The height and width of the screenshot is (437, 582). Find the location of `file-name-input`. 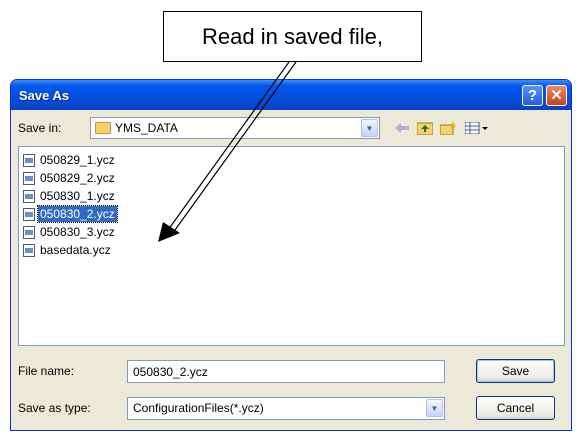

file-name-input is located at coordinates (286, 371).